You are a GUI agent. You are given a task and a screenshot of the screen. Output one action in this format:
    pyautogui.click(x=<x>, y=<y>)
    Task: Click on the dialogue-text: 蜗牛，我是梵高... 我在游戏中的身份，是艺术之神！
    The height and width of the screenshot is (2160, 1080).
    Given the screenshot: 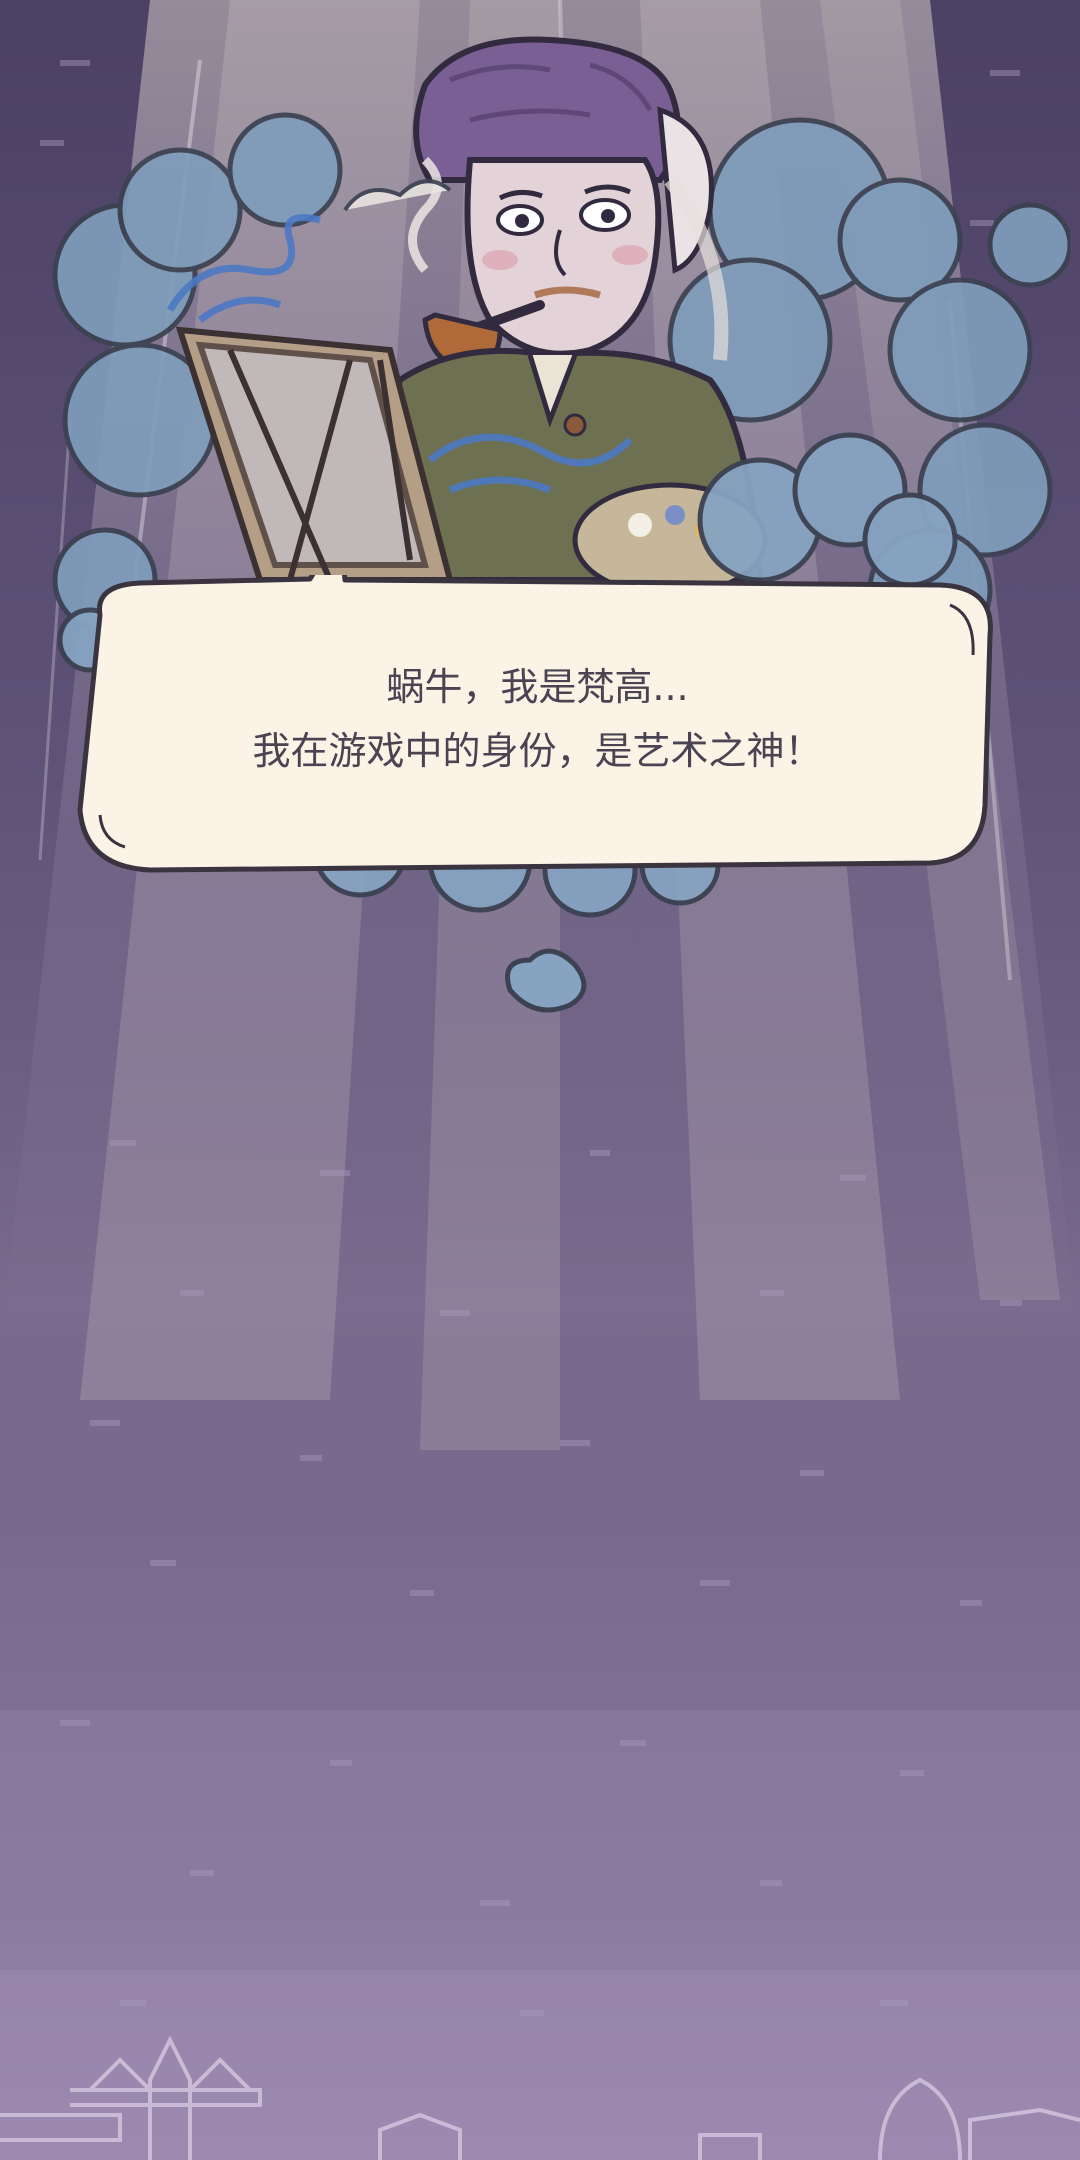 What is the action you would take?
    pyautogui.click(x=537, y=719)
    